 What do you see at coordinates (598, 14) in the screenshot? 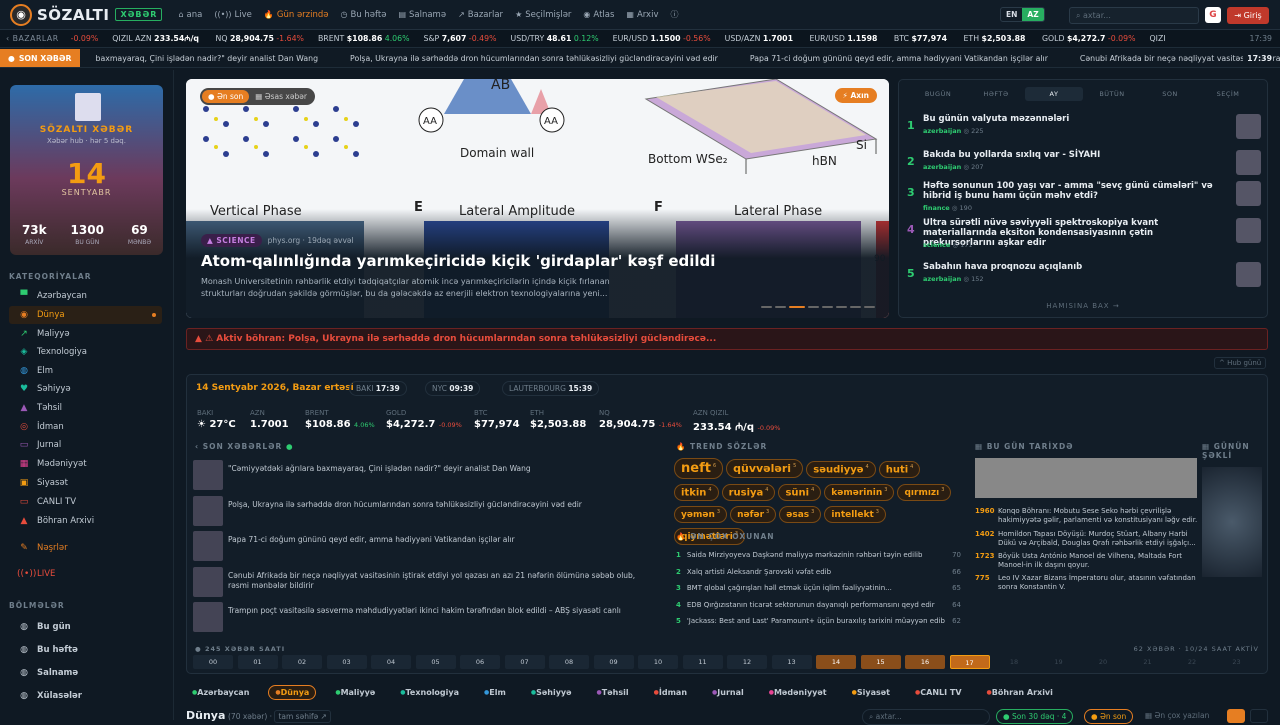
I see `nav-item: ◉Atlas` at bounding box center [598, 14].